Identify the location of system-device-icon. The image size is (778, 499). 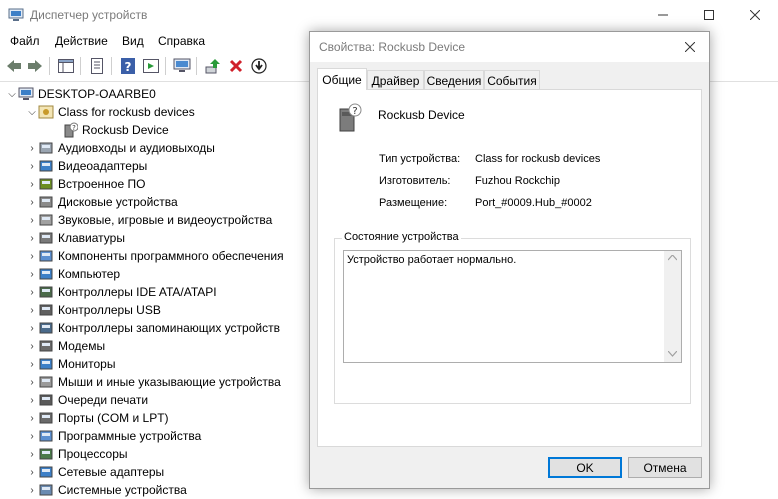
(46, 490).